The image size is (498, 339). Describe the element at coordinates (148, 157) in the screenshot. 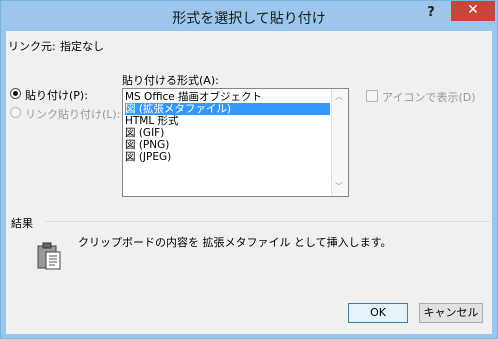

I see `format-item: 図 (JPEG)` at that location.